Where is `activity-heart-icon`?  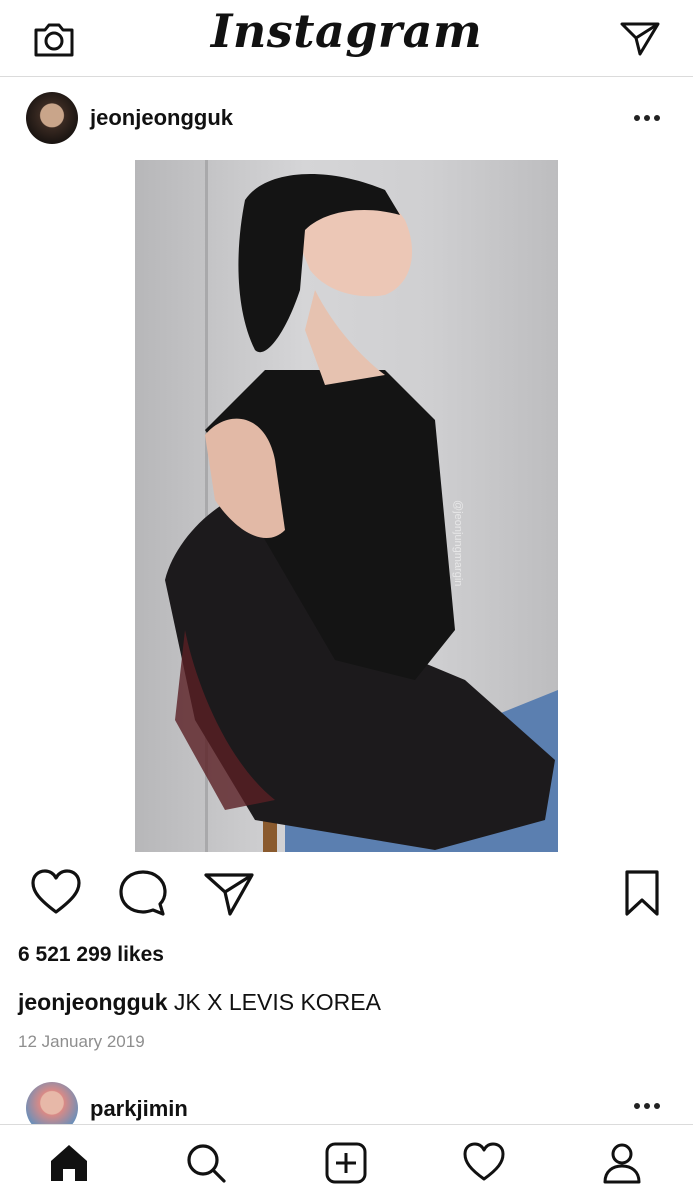 activity-heart-icon is located at coordinates (484, 1163).